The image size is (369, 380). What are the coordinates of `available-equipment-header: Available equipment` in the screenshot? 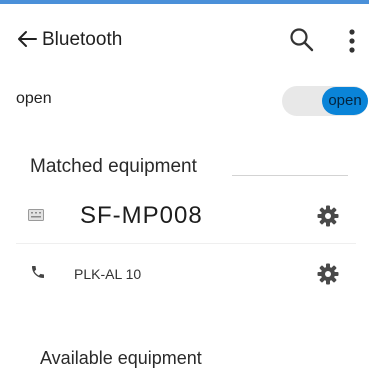 It's located at (184, 360).